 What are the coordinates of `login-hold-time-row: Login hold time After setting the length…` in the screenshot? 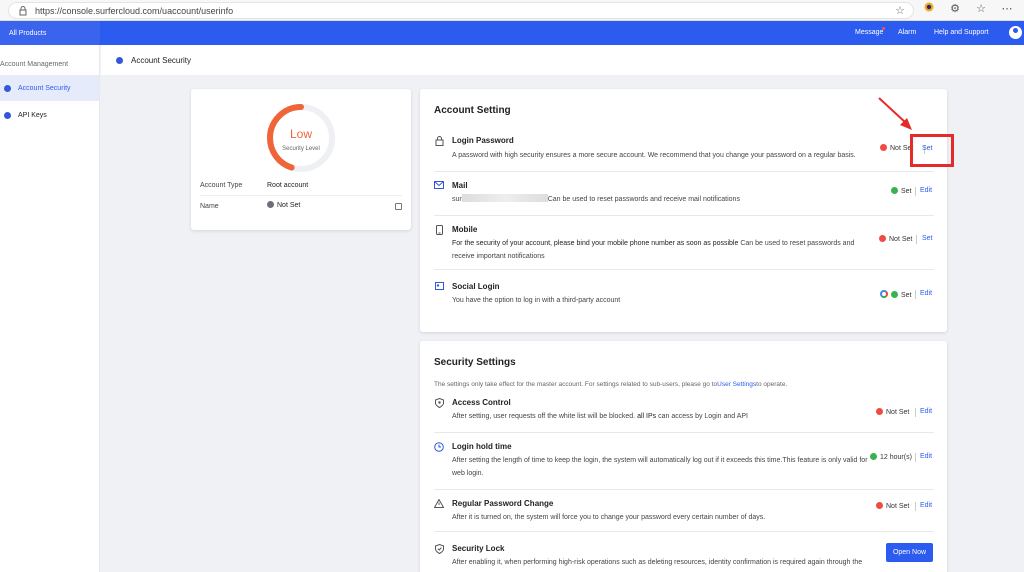 It's located at (684, 466).